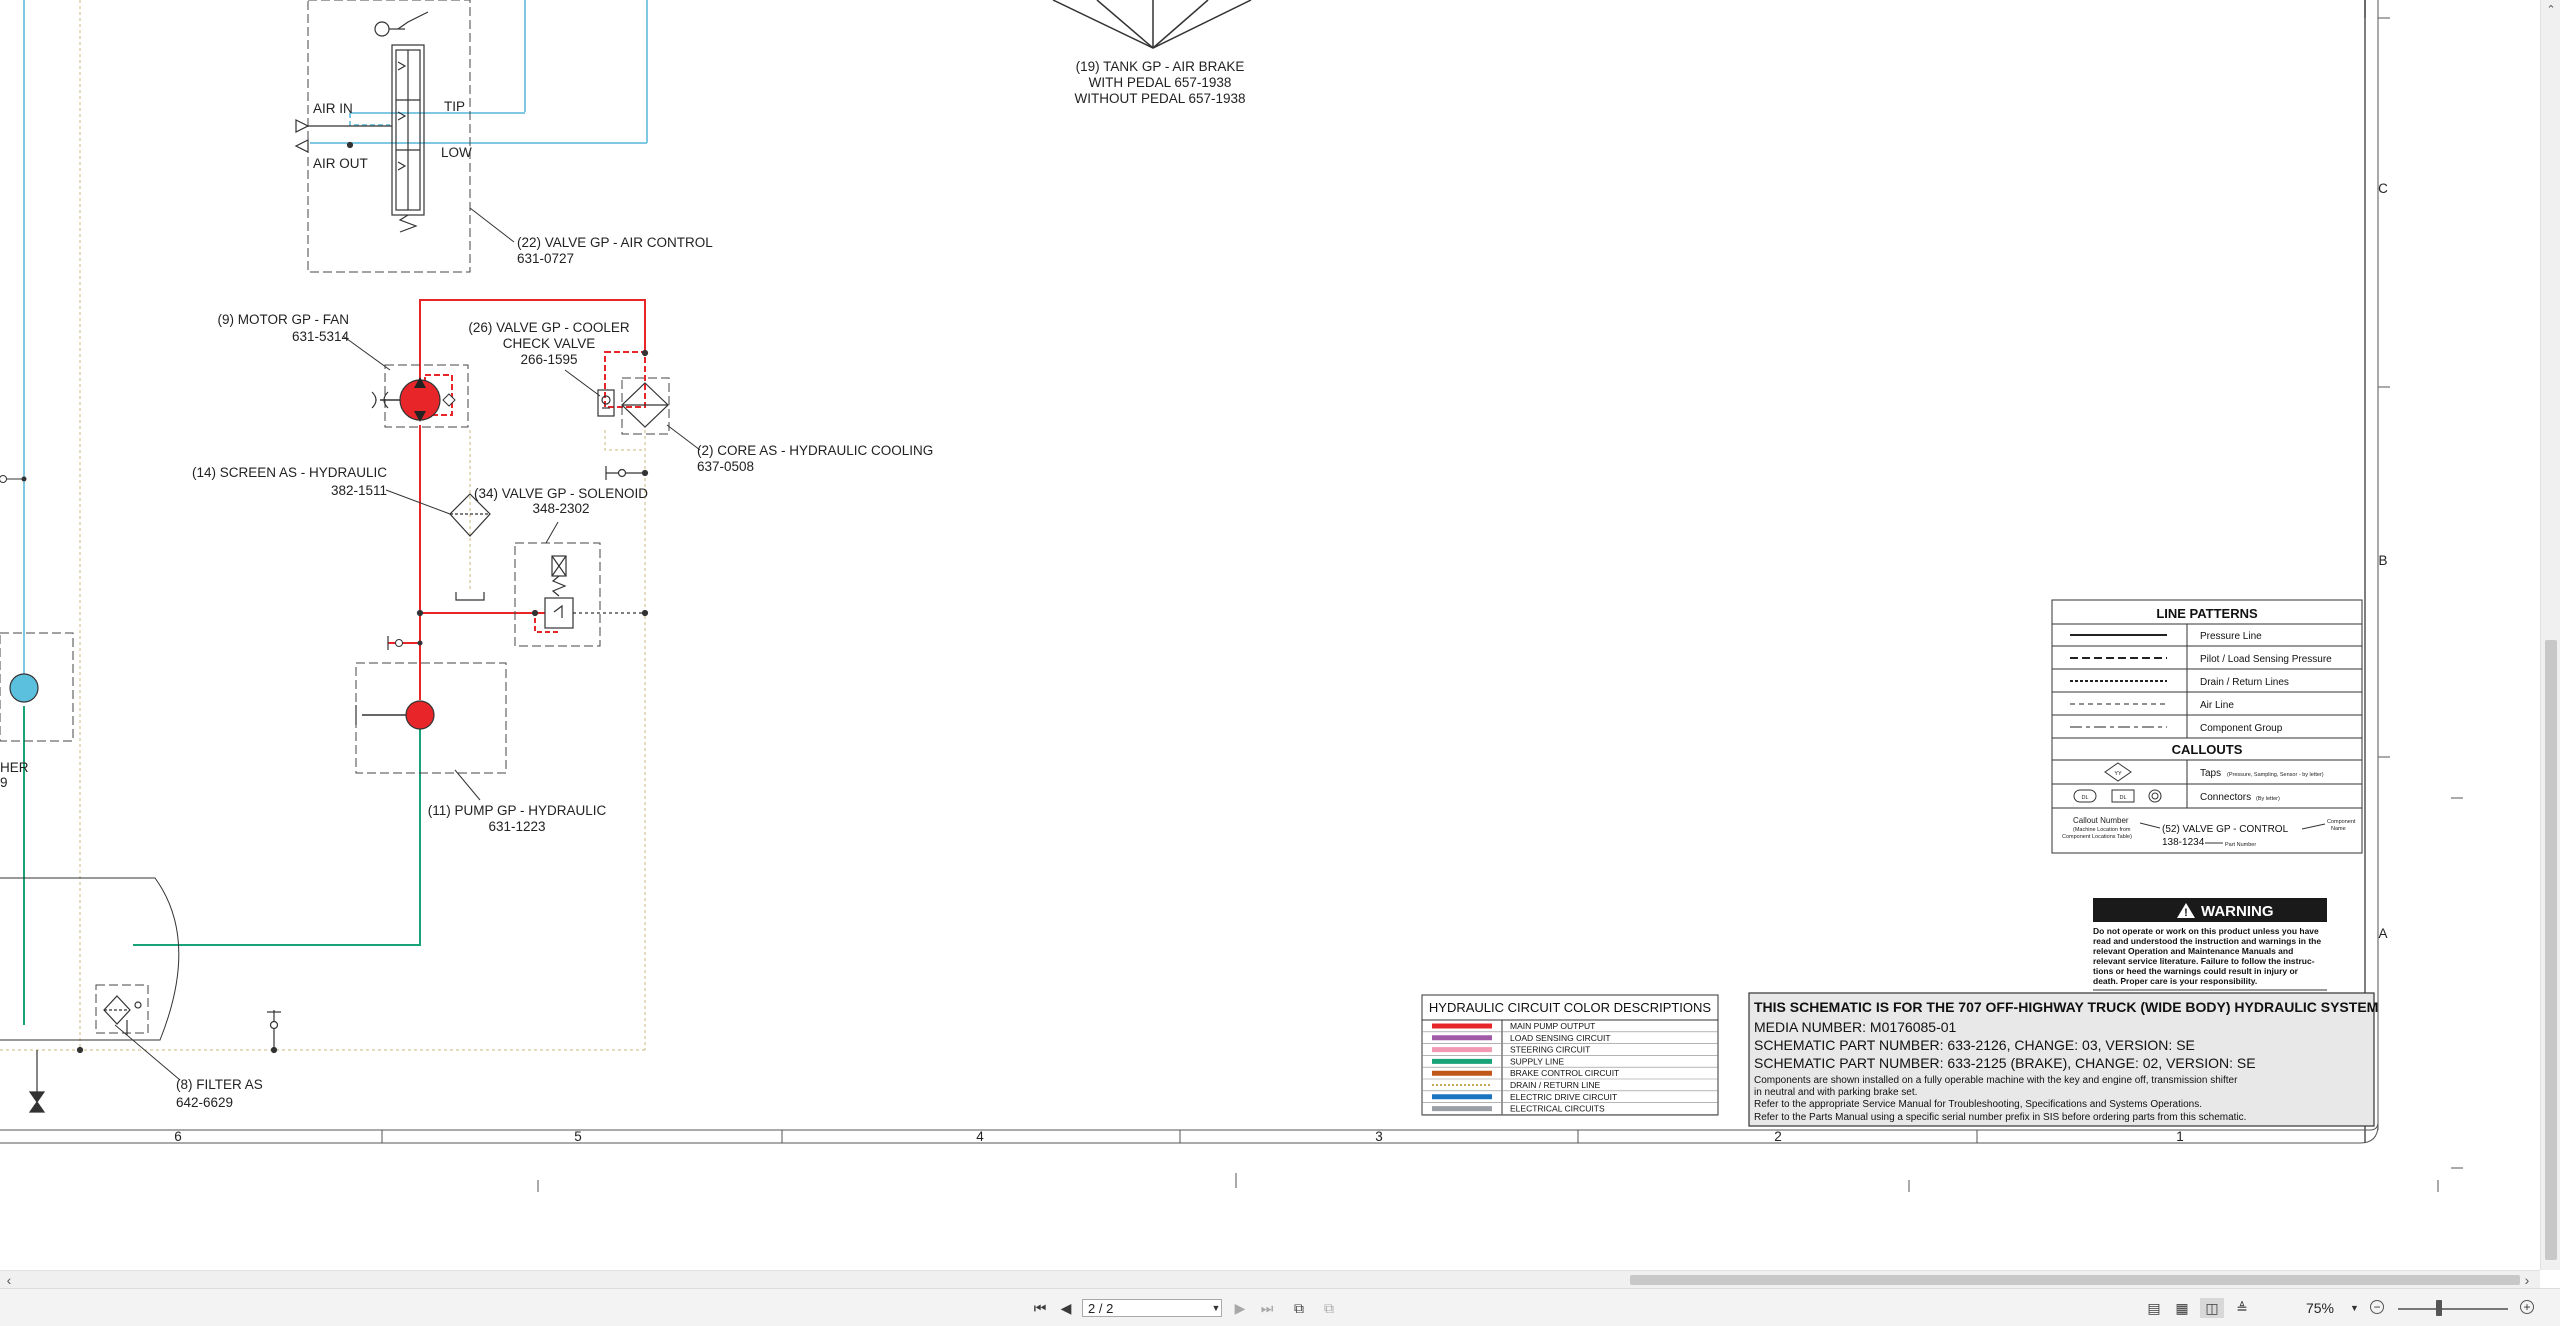 Image resolution: width=2560 pixels, height=1326 pixels. Describe the element at coordinates (1564, 1073) in the screenshot. I see `color-legend-label: BRAKE CONTROL CIRCUIT` at that location.